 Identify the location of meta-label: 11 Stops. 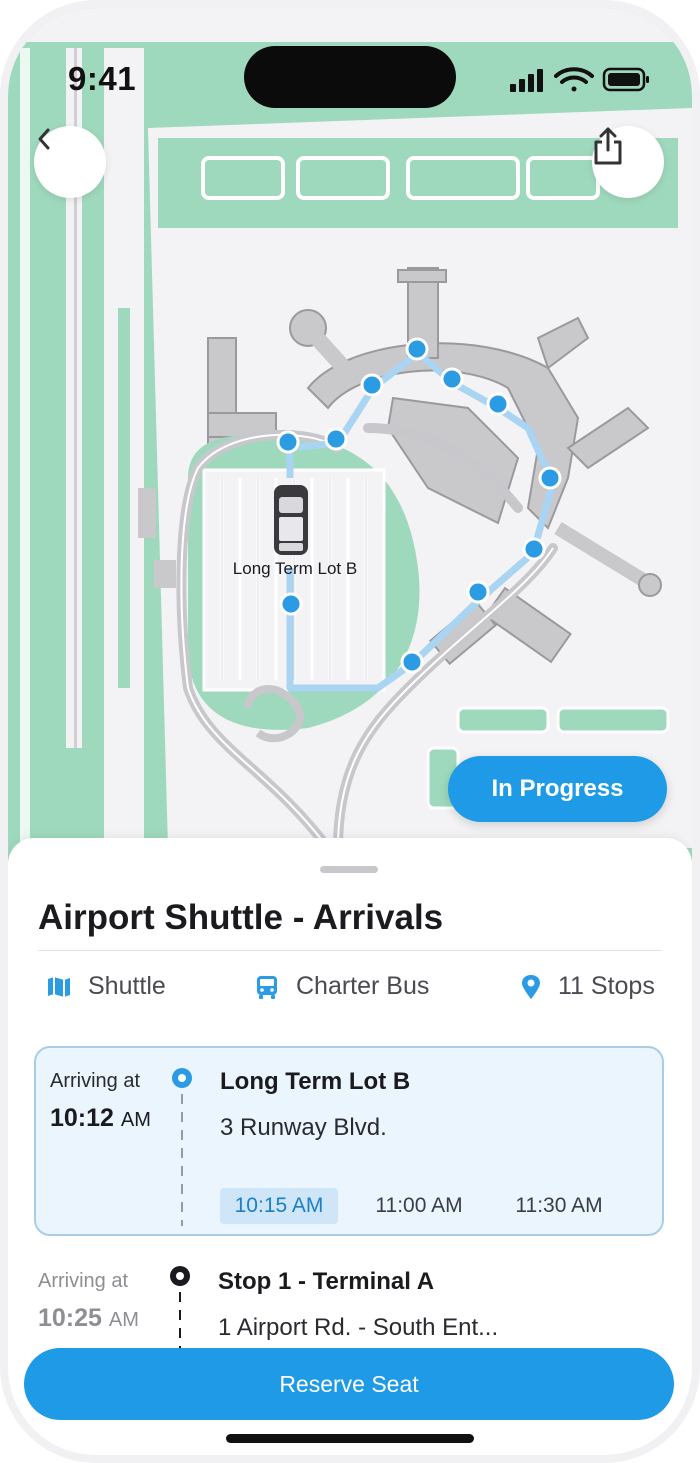
(606, 986).